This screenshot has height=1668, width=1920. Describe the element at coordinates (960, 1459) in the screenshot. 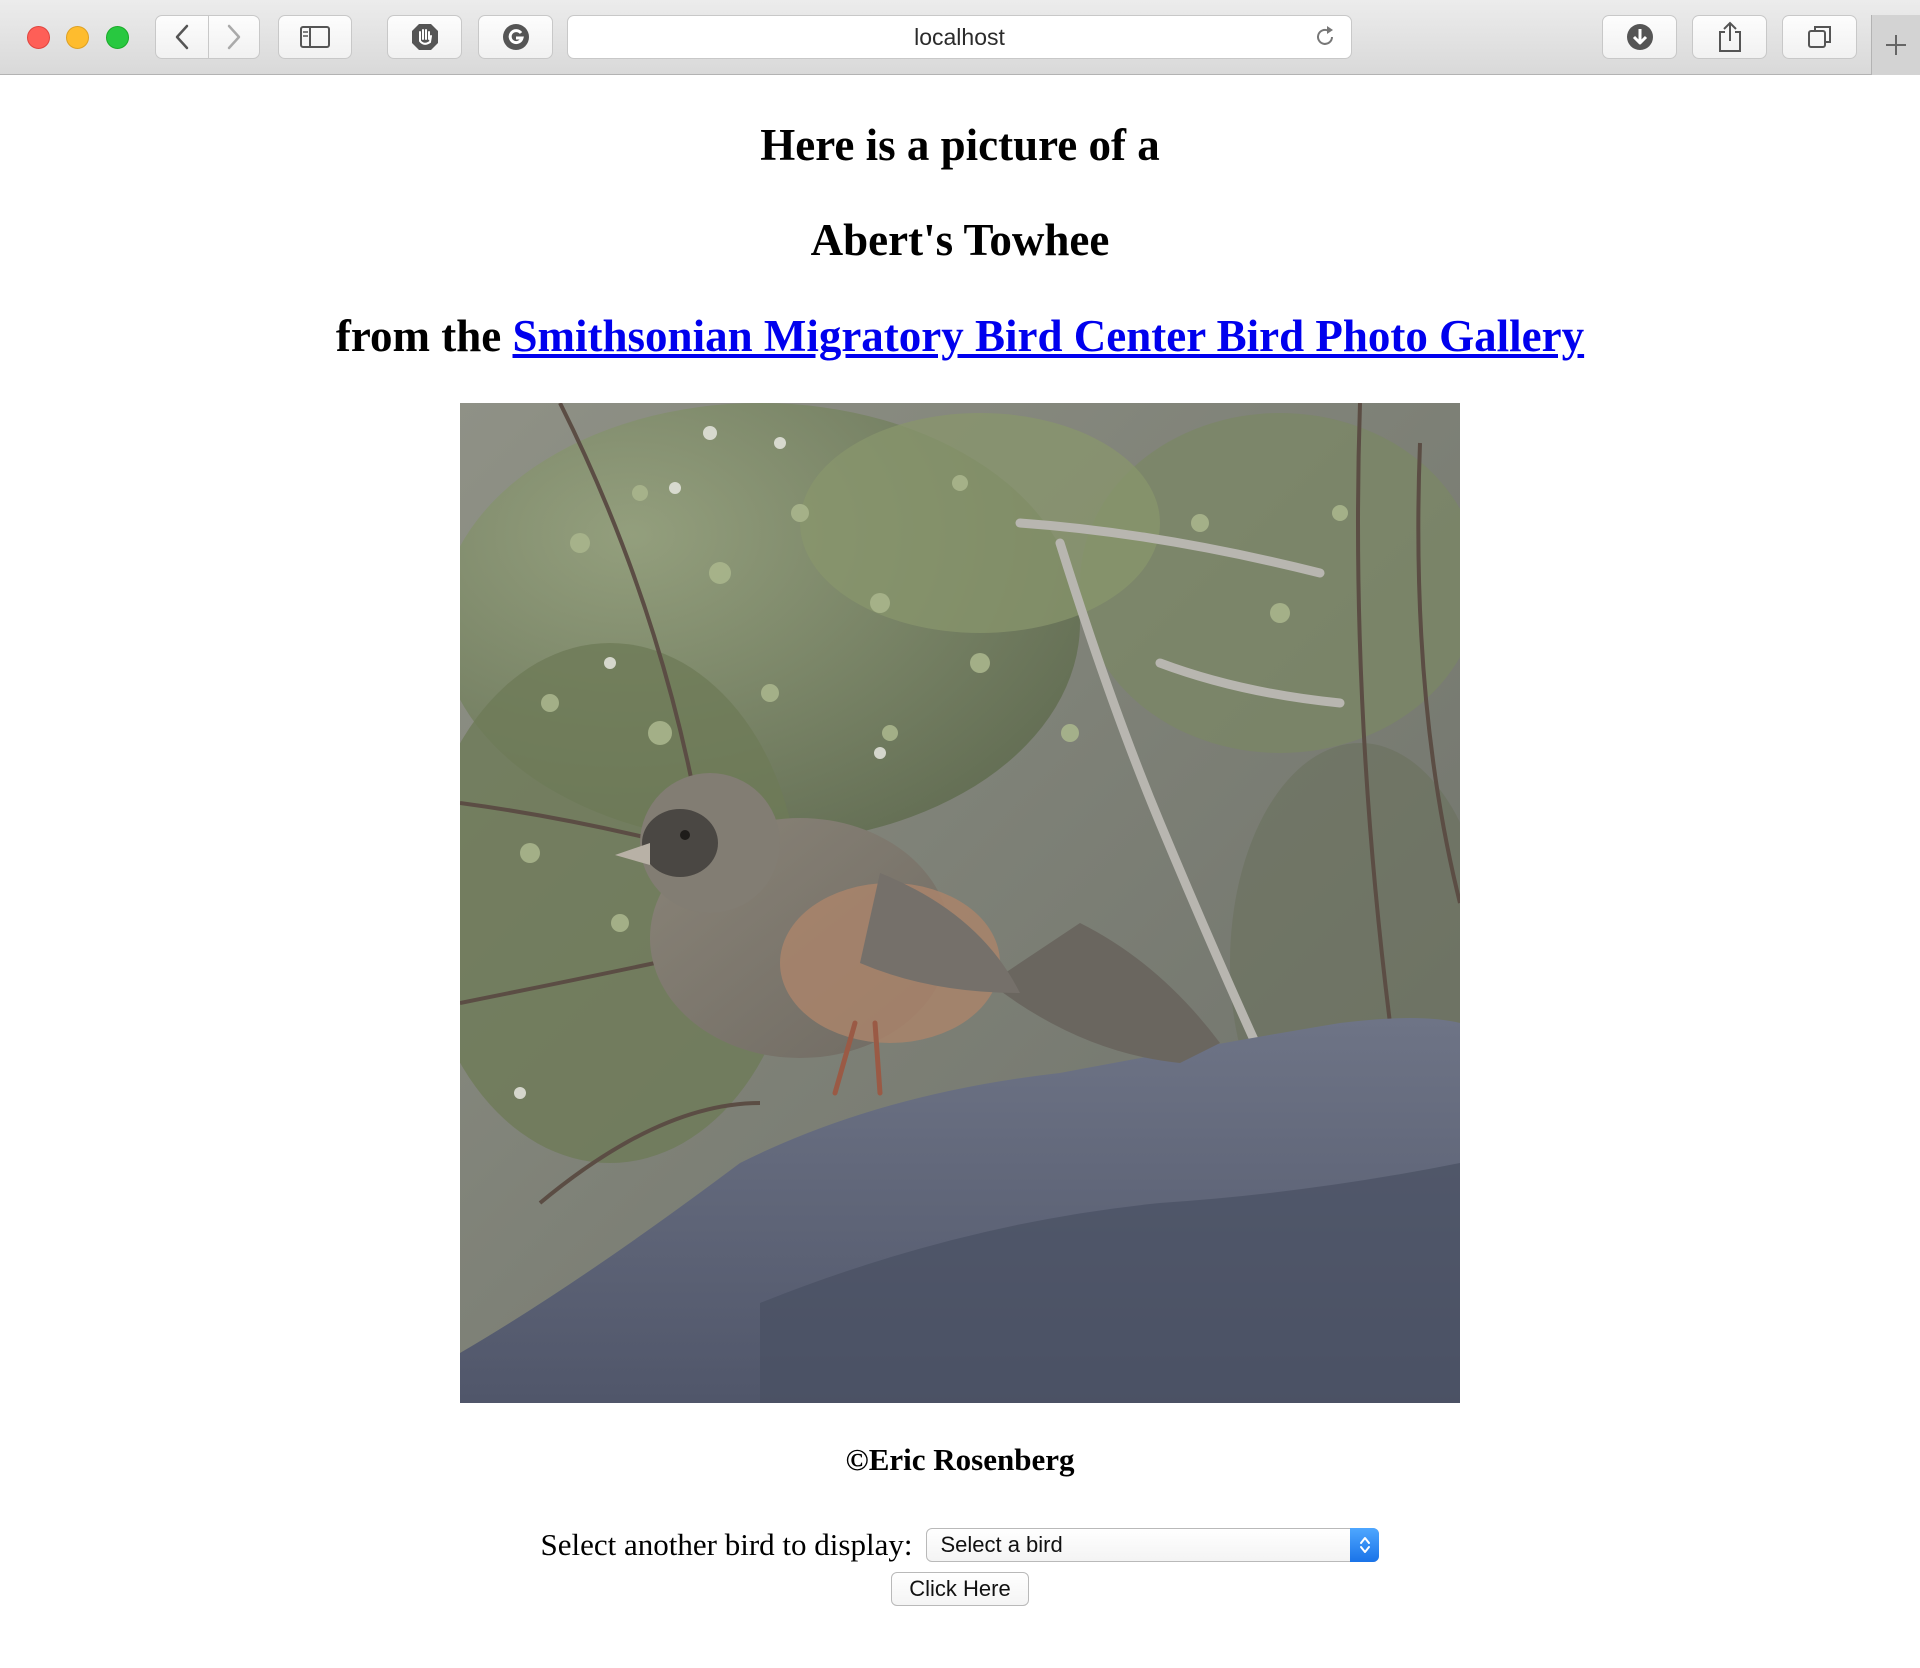

I see `photo-credit: ©Eric Rosenberg` at that location.